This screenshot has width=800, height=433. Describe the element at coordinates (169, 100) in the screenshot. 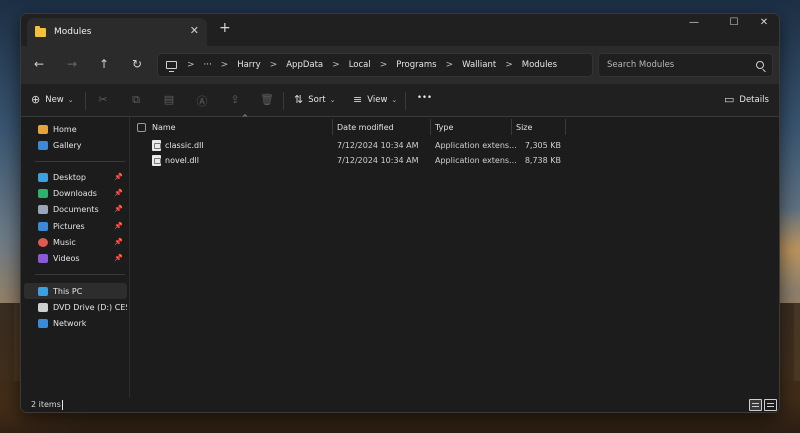

I see `paste-icon: ▤` at that location.